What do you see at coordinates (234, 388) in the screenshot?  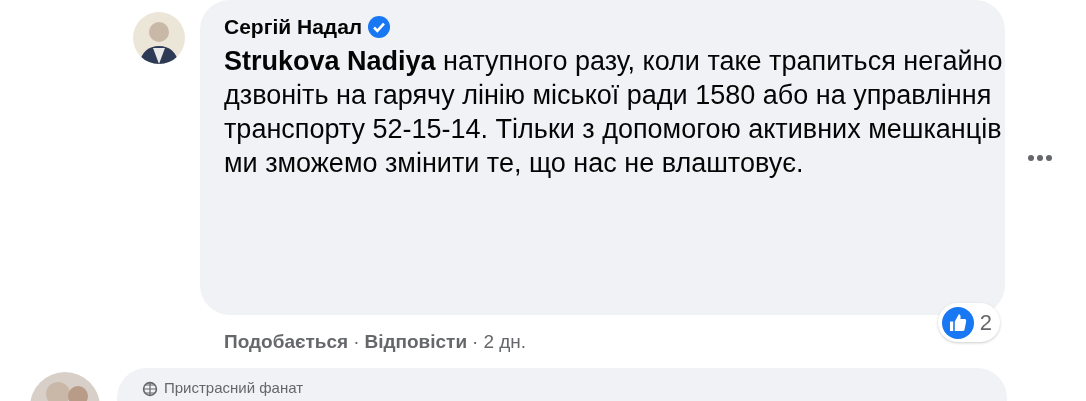 I see `badge-label: Пристрасний фанат` at bounding box center [234, 388].